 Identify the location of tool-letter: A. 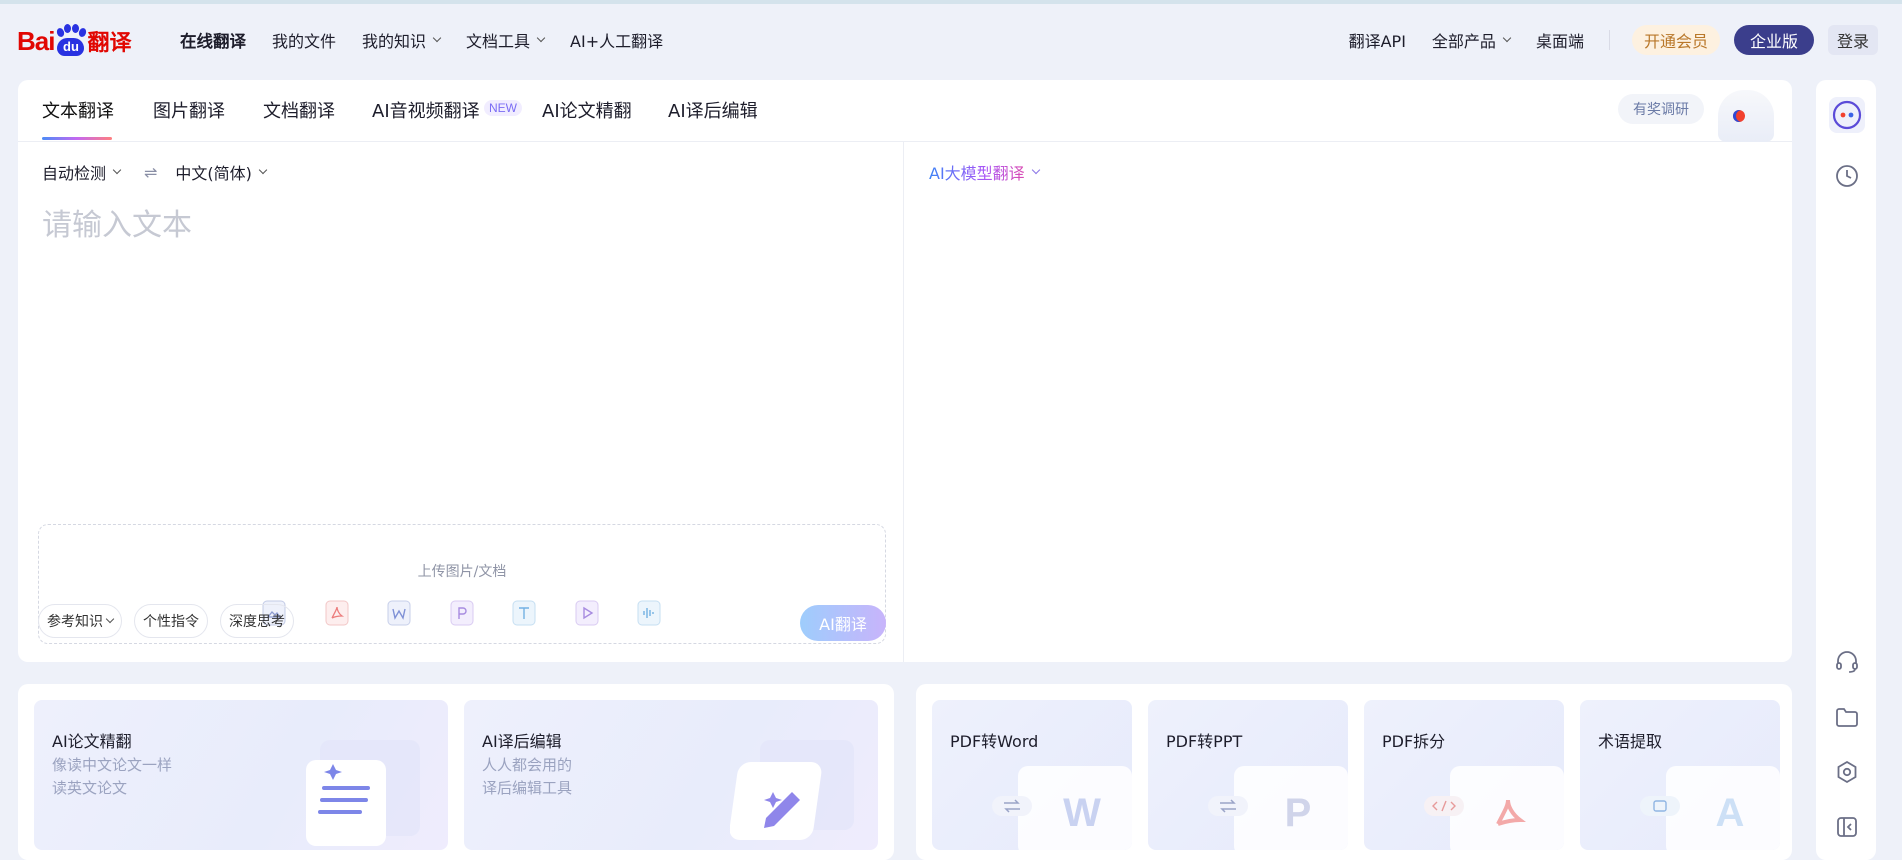
(1730, 813).